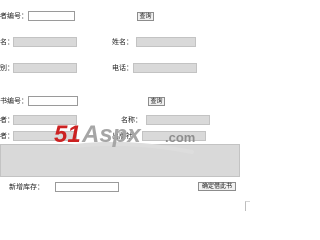 This screenshot has width=320, height=240. I want to click on name-field, so click(166, 42).